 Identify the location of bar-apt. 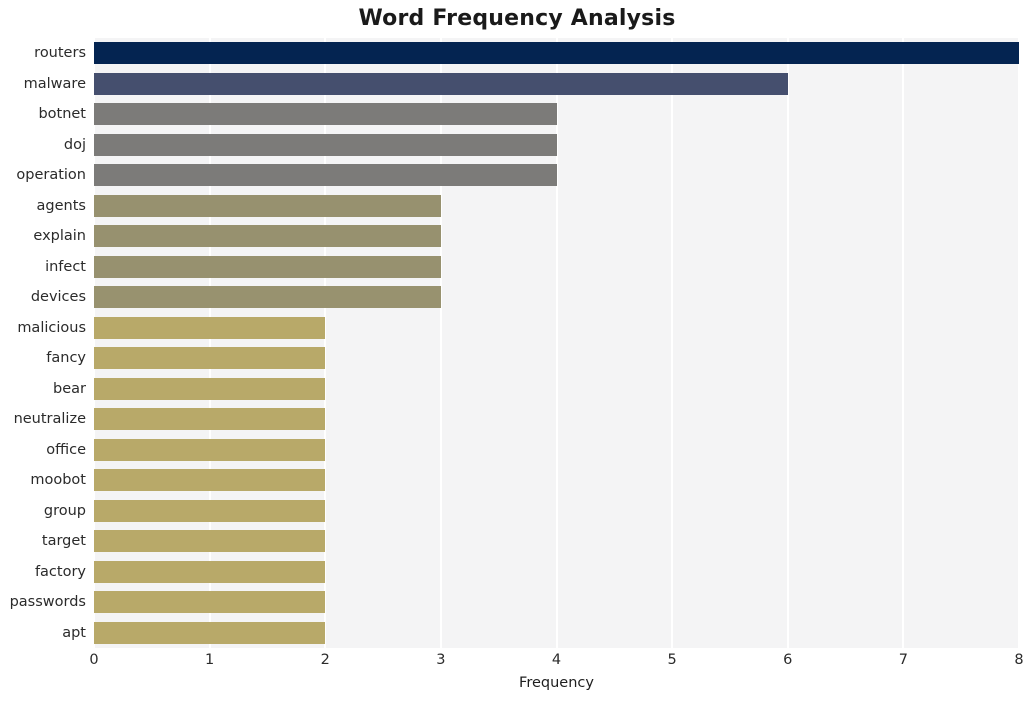
(210, 632).